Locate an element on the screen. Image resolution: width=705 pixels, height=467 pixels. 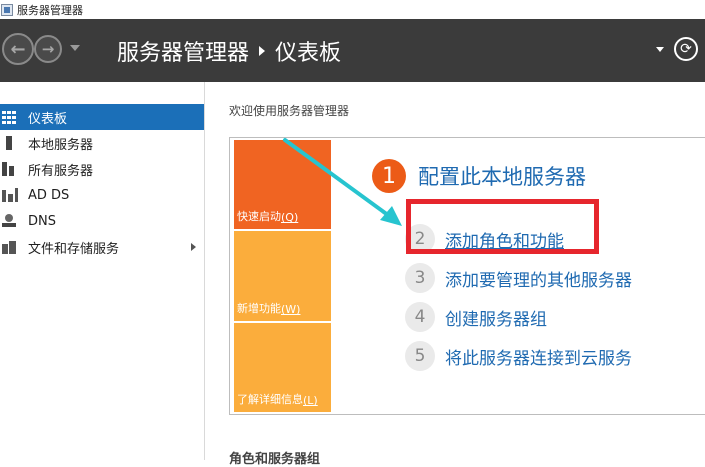
tile-label: 新增功能 is located at coordinates (259, 308).